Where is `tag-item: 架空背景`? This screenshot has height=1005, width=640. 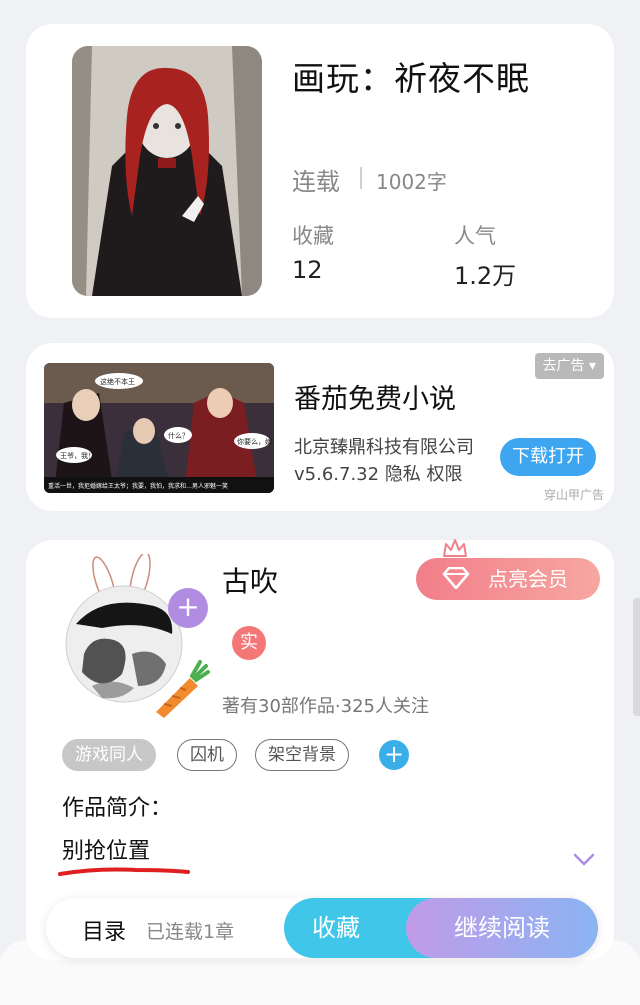 tag-item: 架空背景 is located at coordinates (302, 755).